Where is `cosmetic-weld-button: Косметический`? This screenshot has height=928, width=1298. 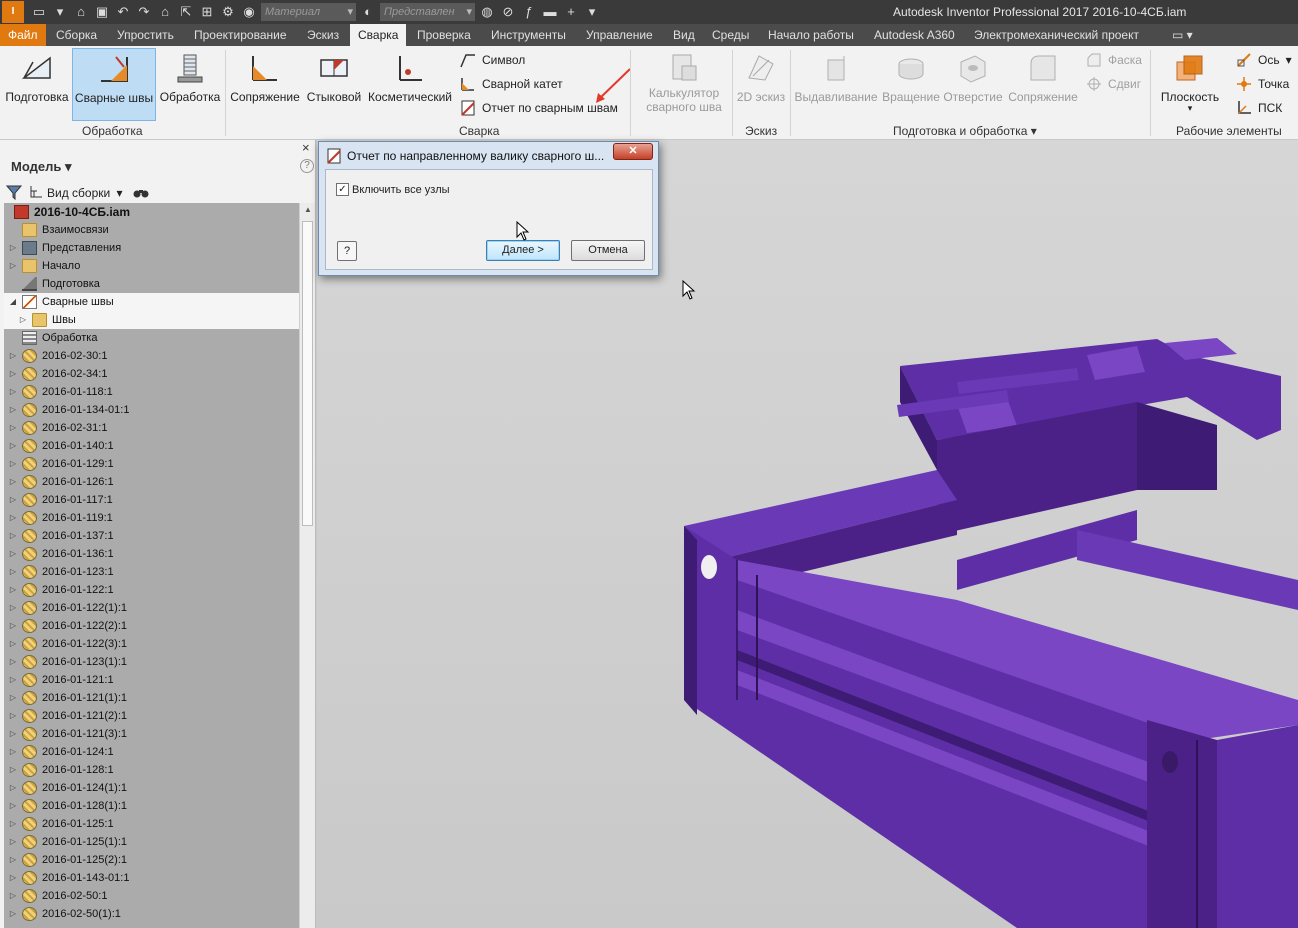 cosmetic-weld-button: Косметический is located at coordinates (410, 84).